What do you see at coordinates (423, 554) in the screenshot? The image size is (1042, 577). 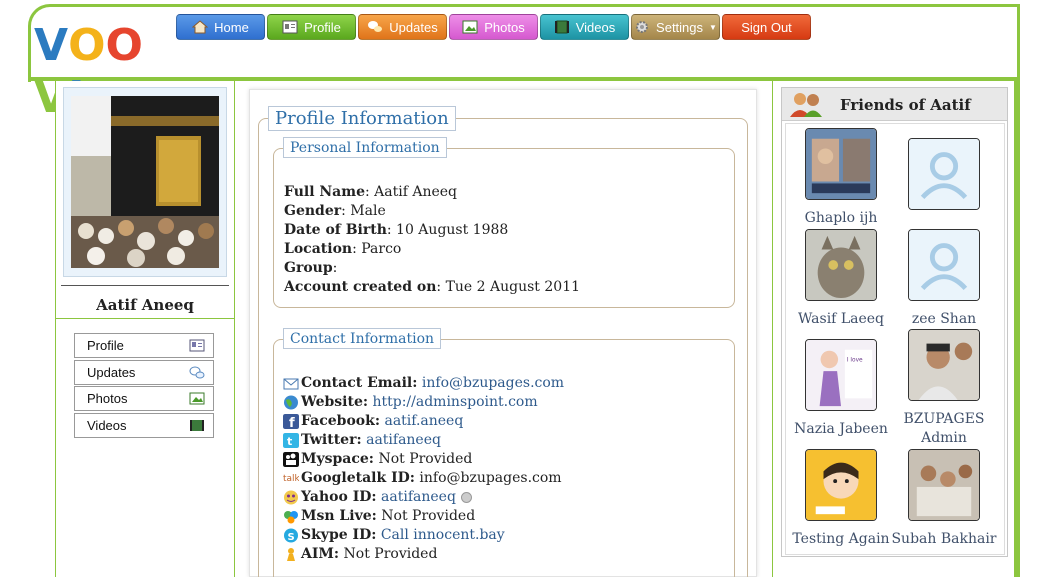 I see `contact-row-aim: AIM: Not Provided` at bounding box center [423, 554].